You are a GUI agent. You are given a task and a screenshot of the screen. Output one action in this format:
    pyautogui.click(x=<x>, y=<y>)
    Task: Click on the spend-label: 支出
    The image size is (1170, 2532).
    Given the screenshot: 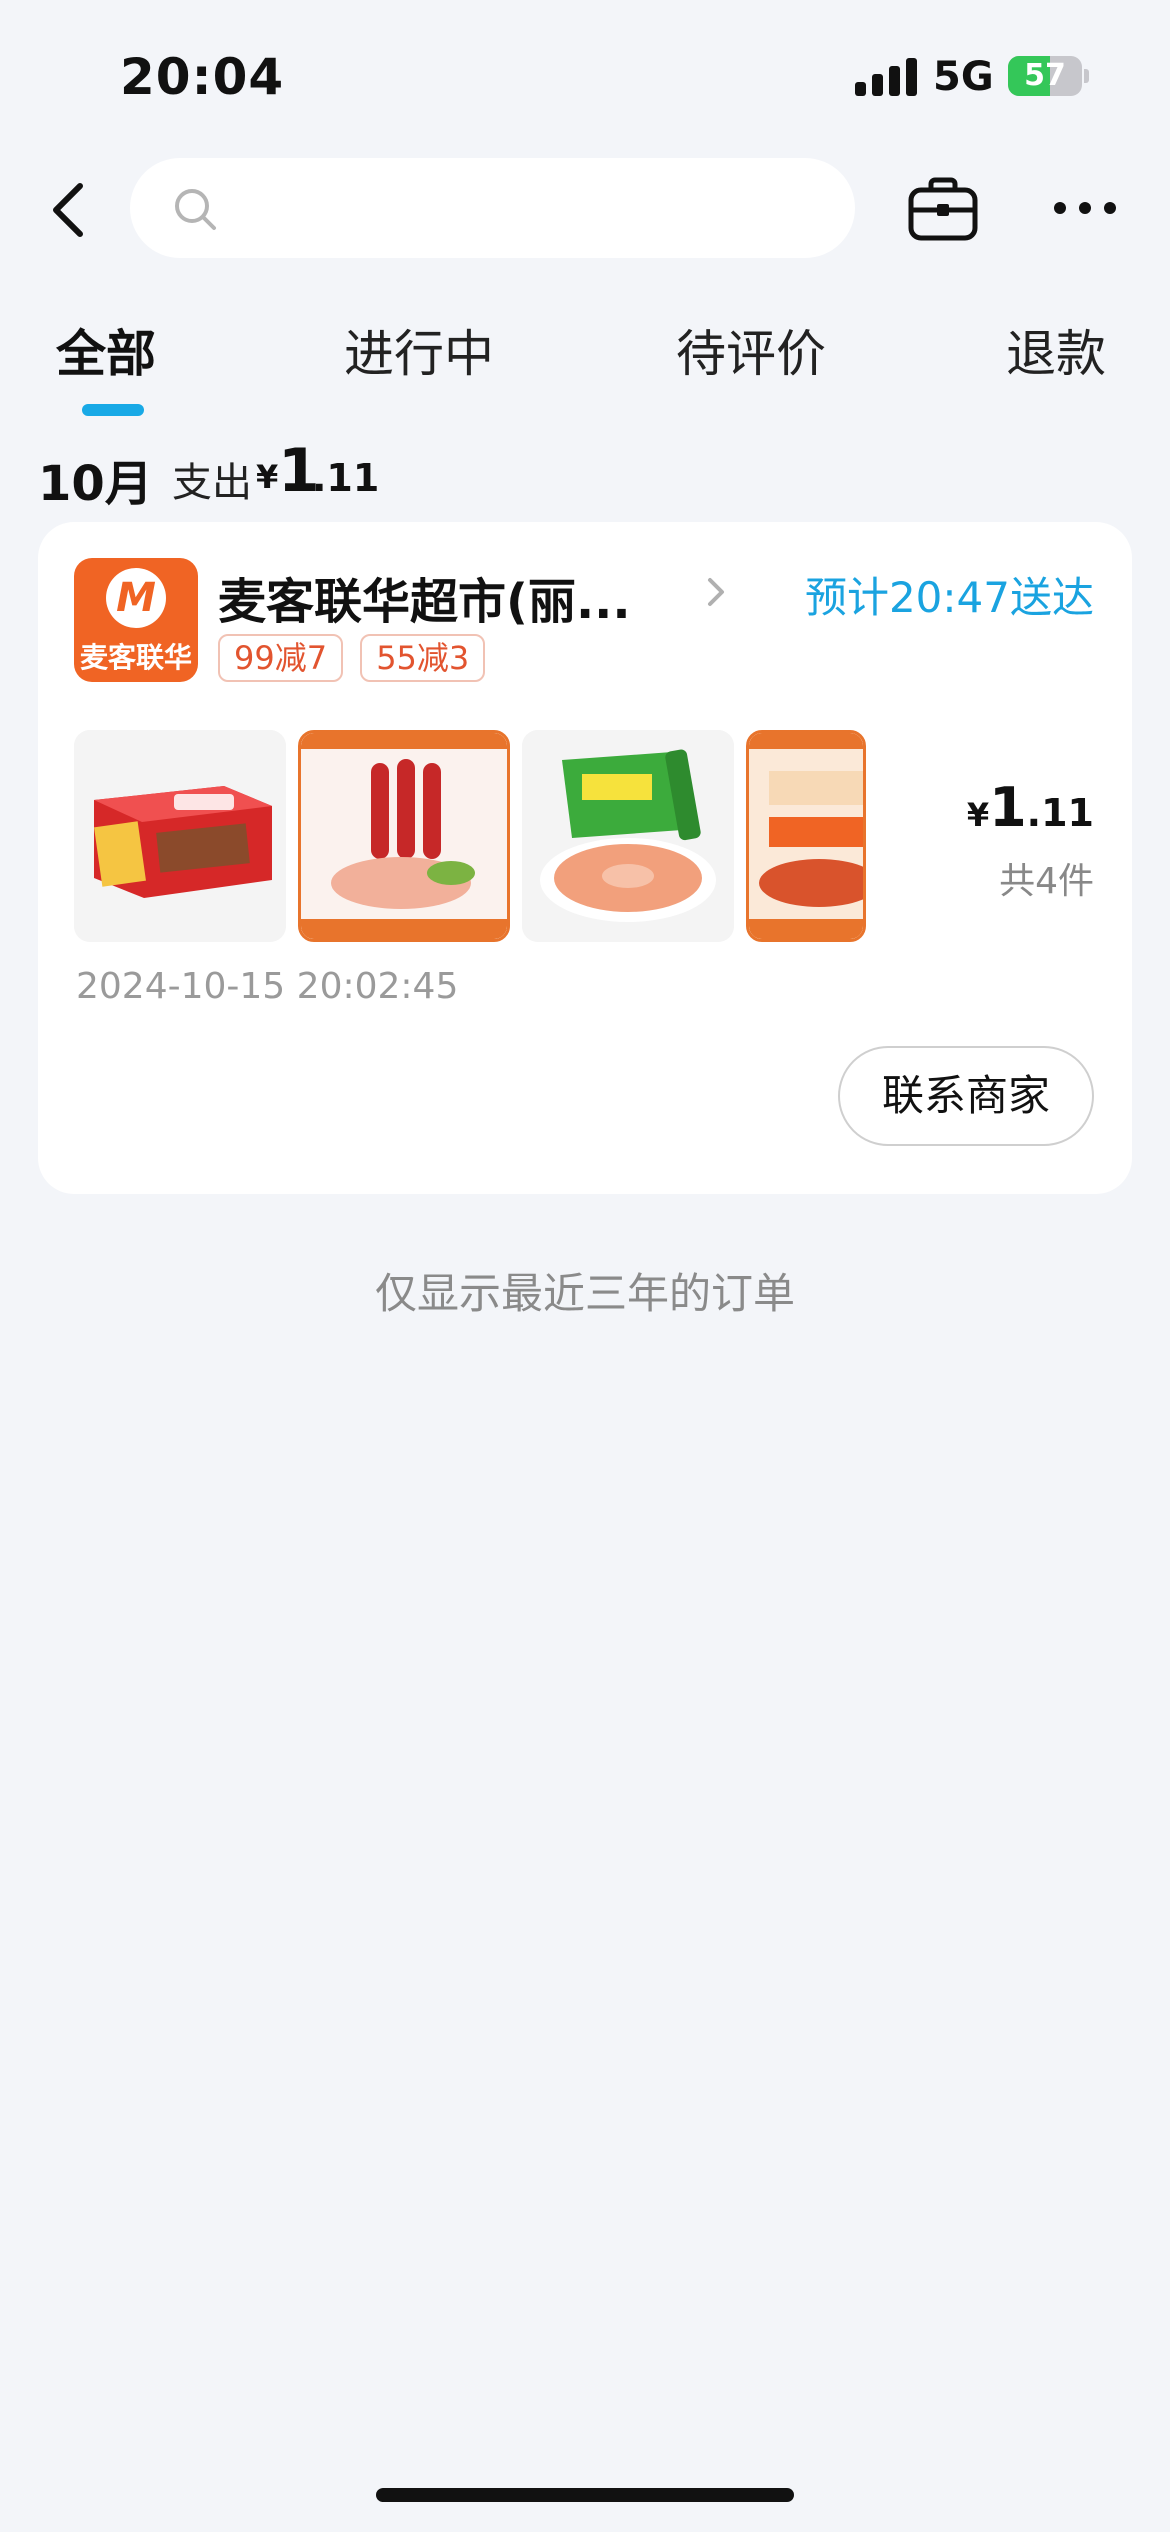 What is the action you would take?
    pyautogui.click(x=212, y=483)
    